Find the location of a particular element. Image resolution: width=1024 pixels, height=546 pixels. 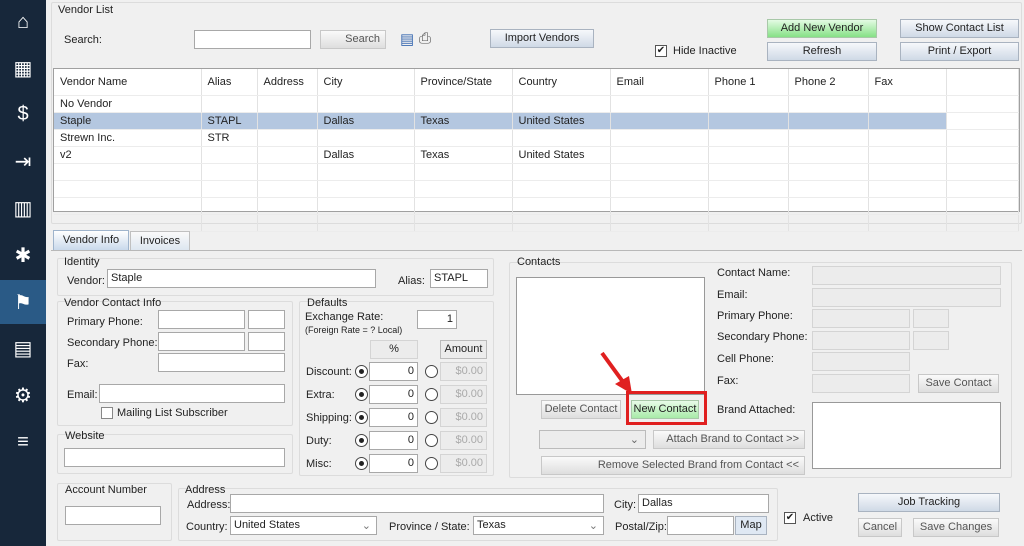

remove-brand-button: Remove Selected Brand from Contact << is located at coordinates (673, 465).